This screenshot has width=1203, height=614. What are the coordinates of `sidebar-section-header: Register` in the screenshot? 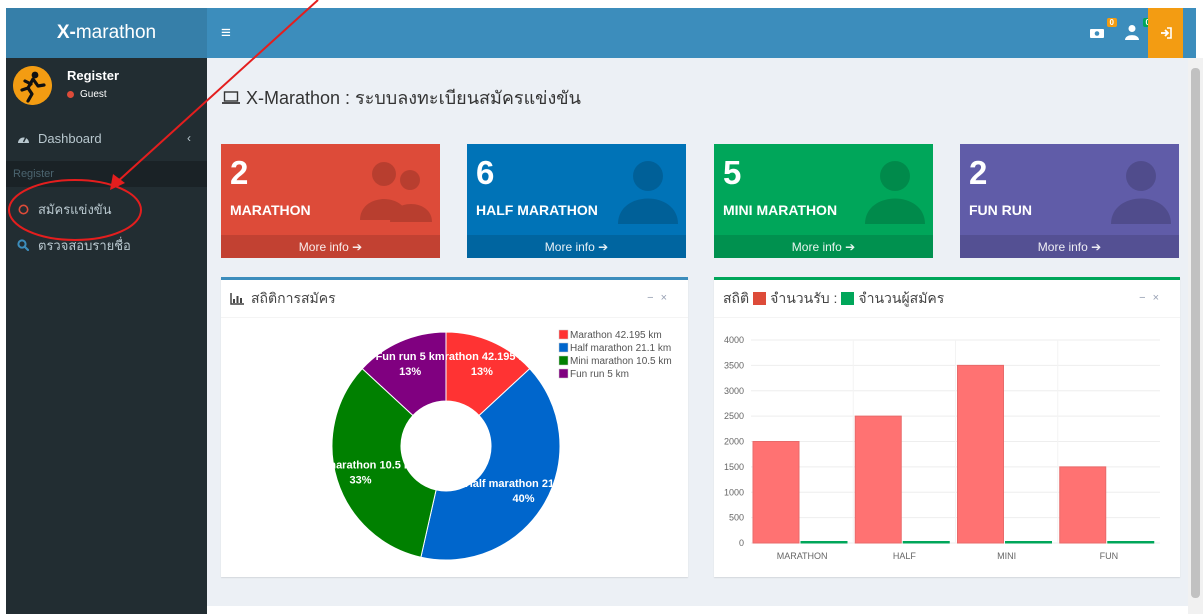 It's located at (106, 174).